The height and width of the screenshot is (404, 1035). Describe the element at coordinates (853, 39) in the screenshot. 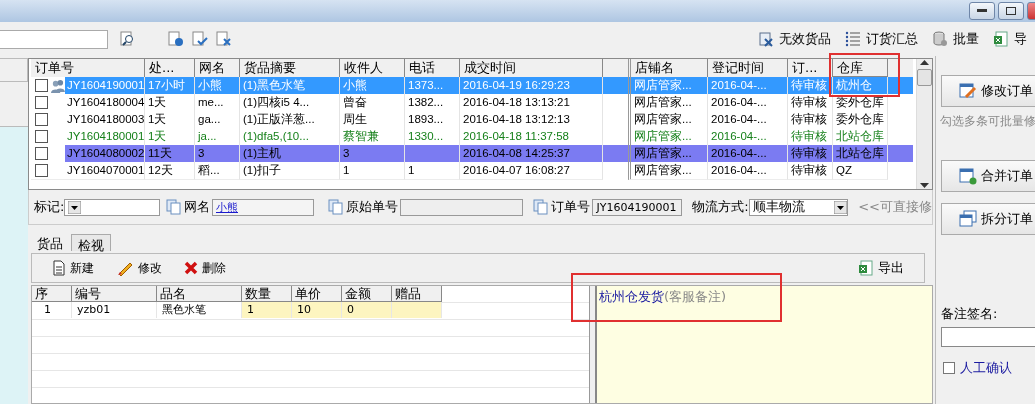

I see `list-icon` at that location.